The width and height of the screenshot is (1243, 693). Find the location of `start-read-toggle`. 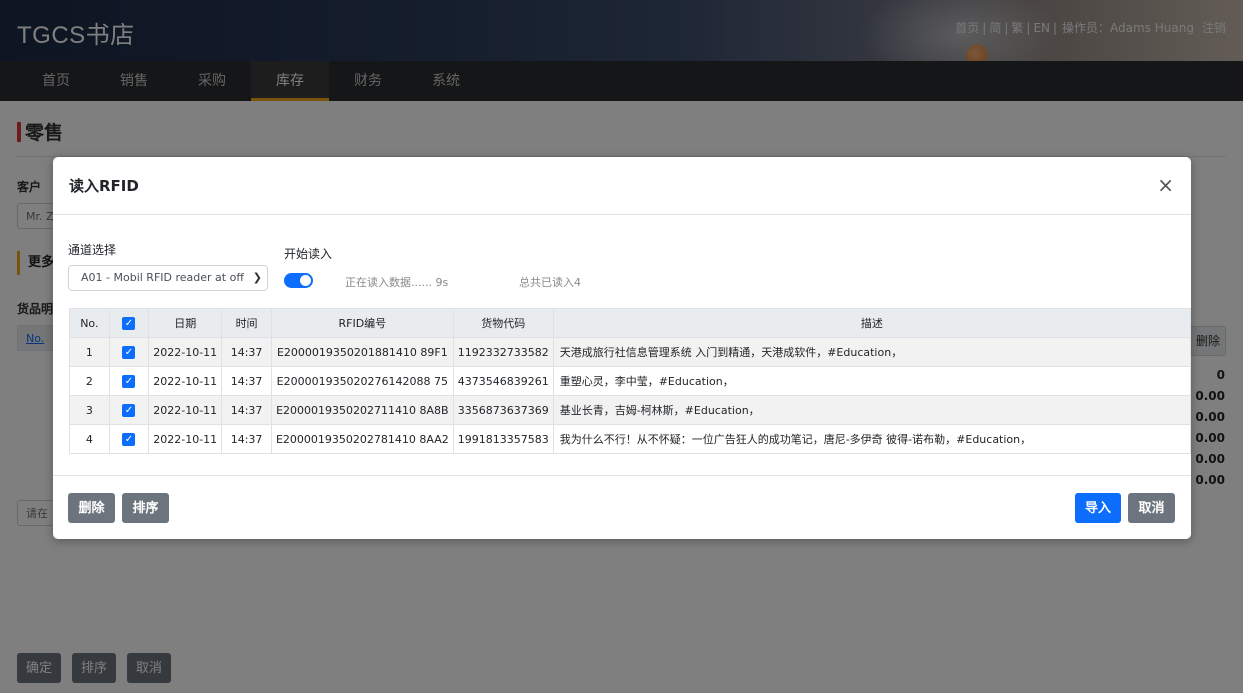

start-read-toggle is located at coordinates (298, 280).